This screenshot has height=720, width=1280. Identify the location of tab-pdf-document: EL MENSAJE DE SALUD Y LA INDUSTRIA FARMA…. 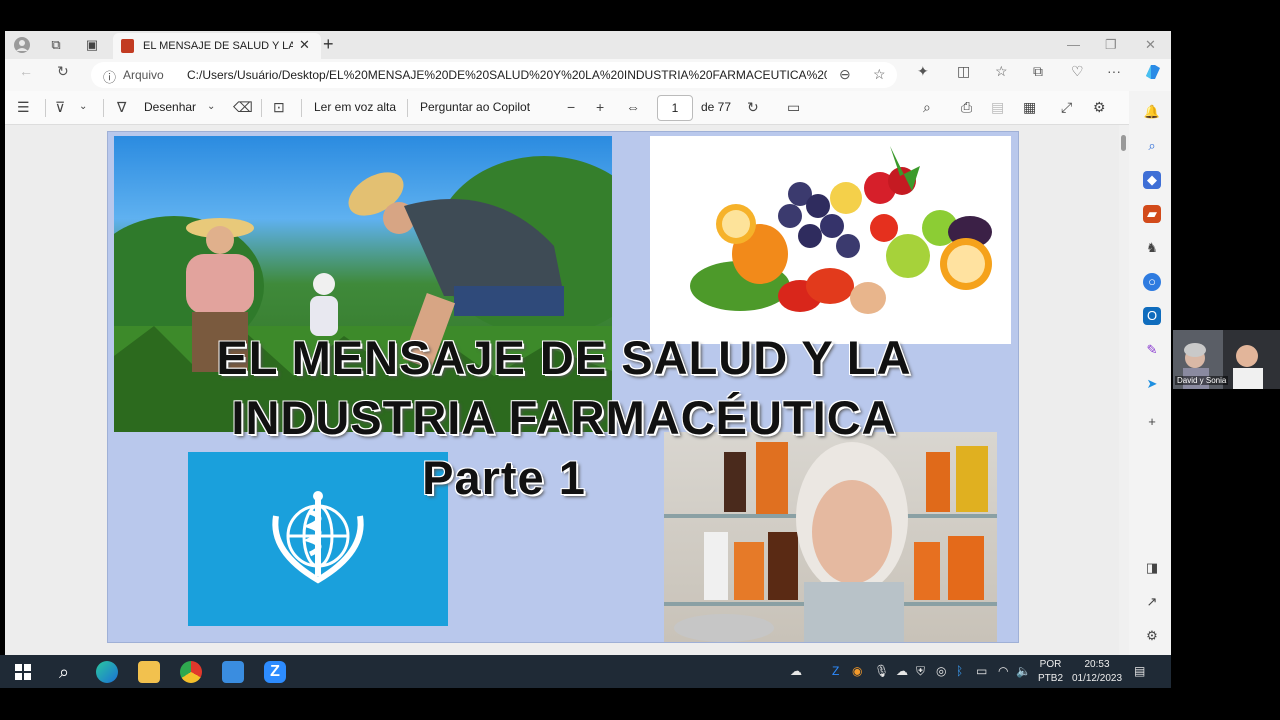
(217, 46).